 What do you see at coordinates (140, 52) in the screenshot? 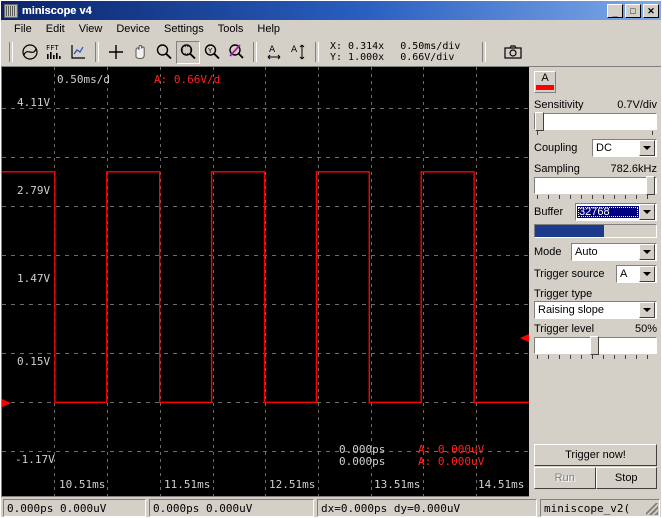
I see `pan-hand-icon` at bounding box center [140, 52].